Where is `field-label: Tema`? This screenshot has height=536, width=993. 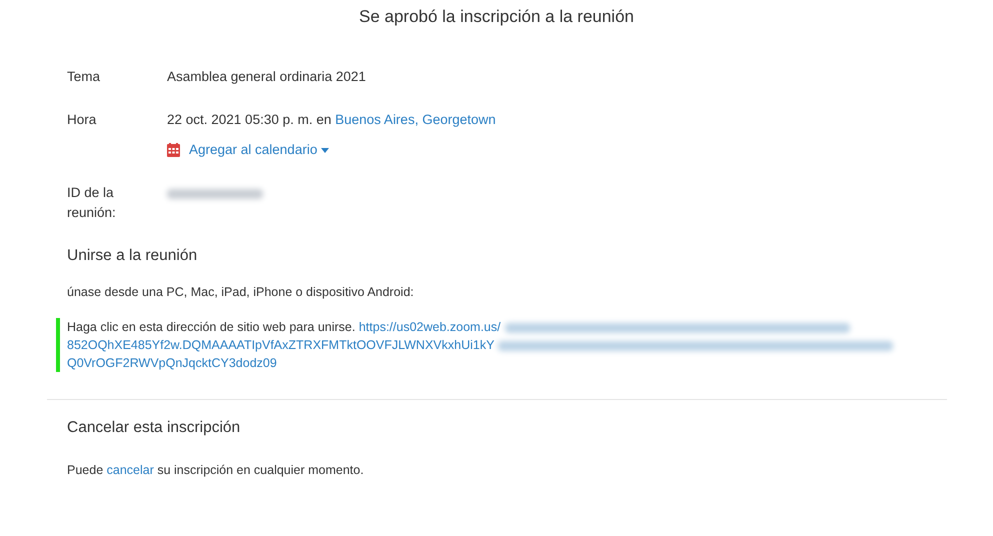 field-label: Tema is located at coordinates (84, 77).